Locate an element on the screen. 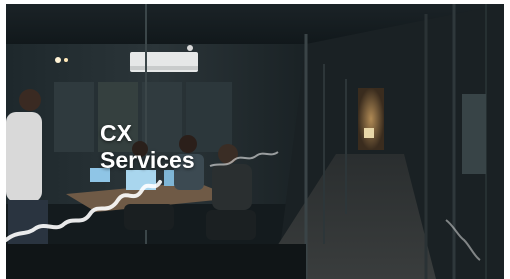  hero-title: CX Services is located at coordinates (147, 147).